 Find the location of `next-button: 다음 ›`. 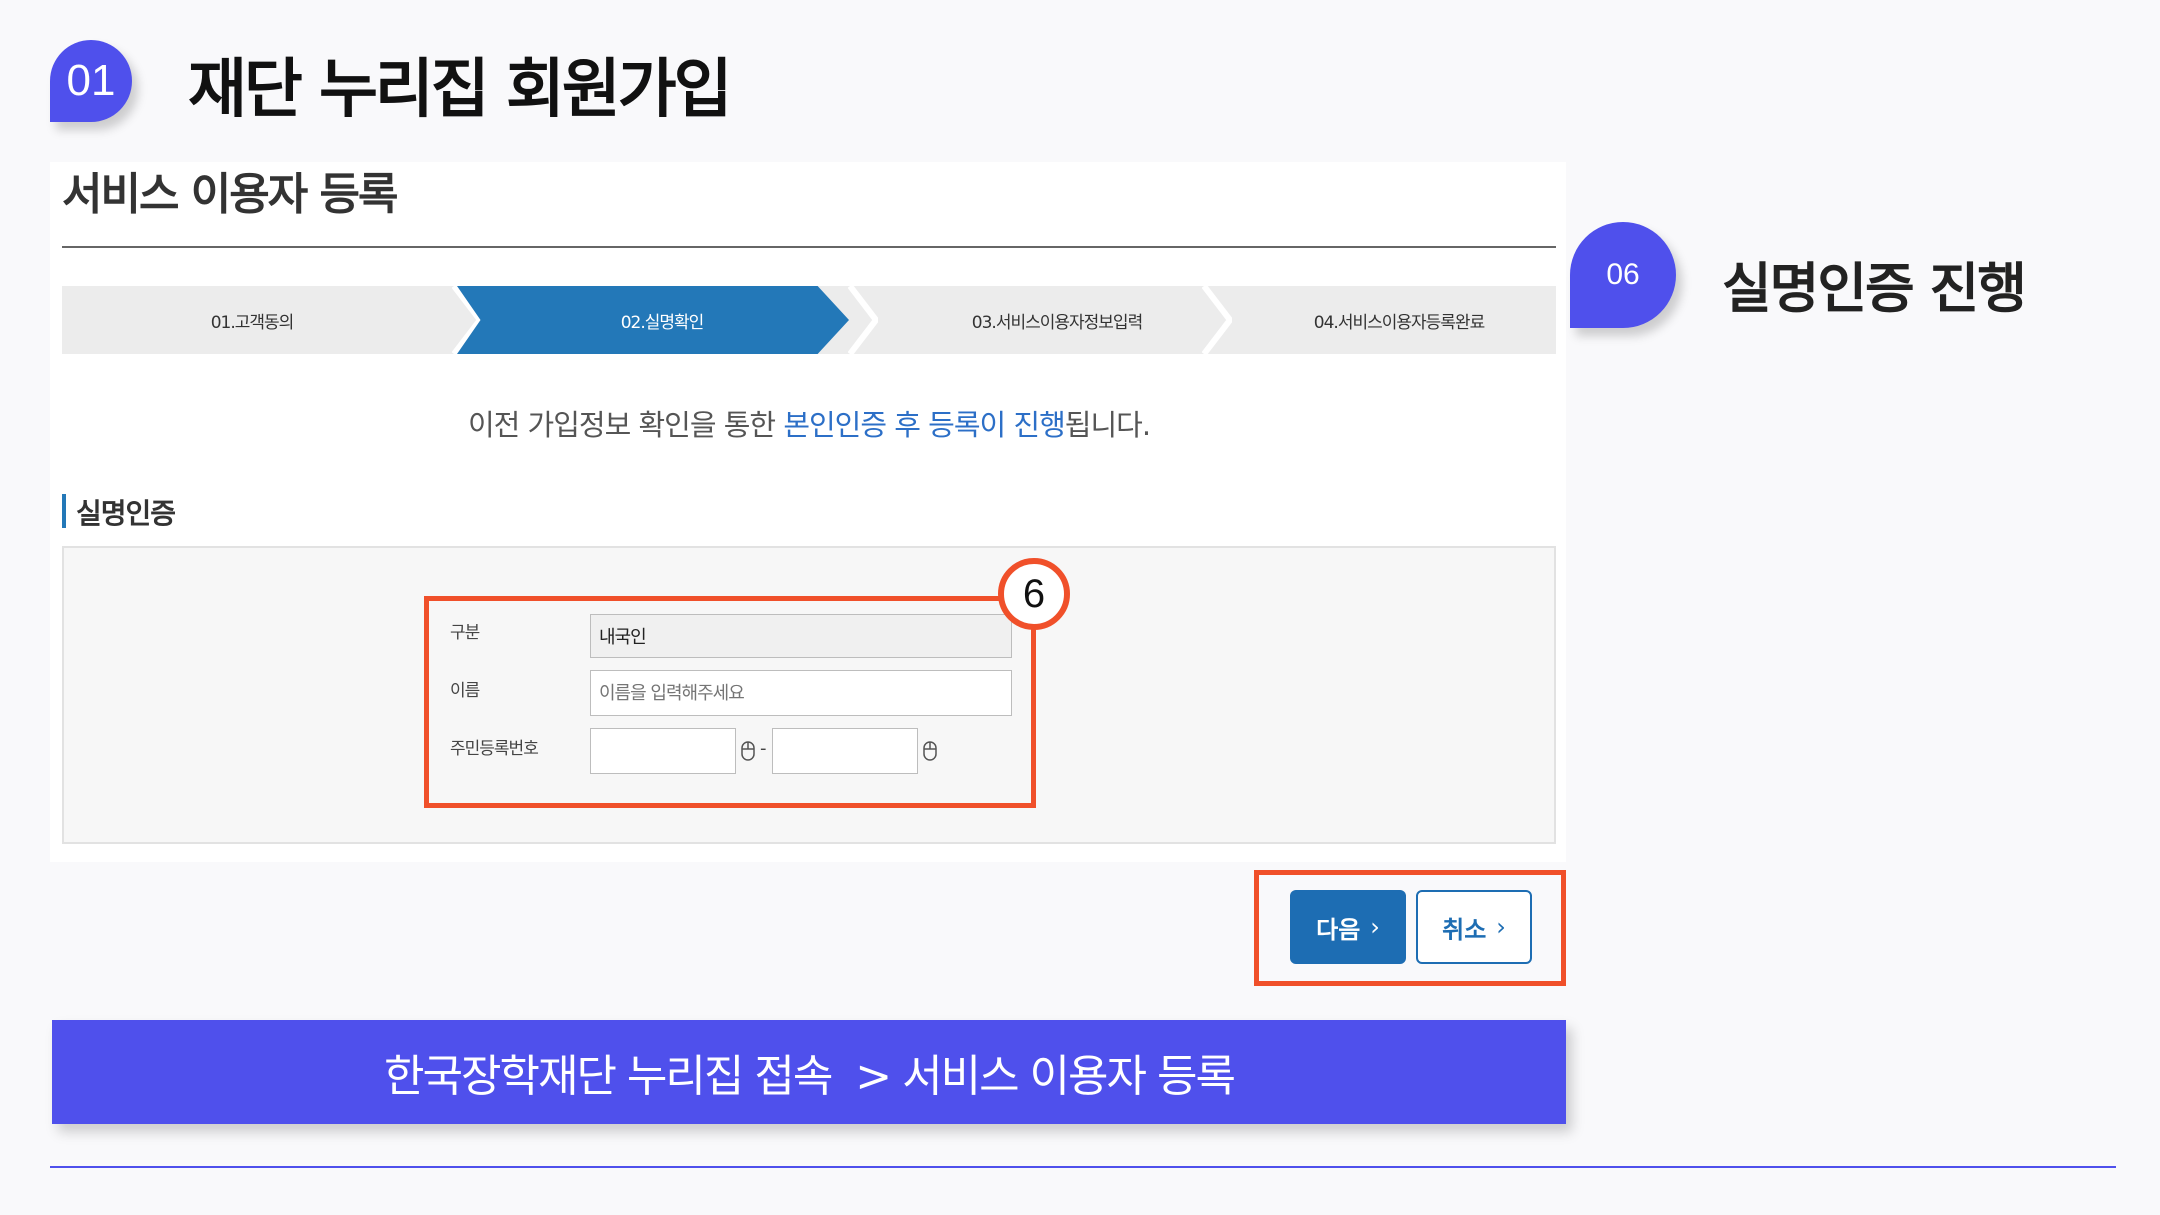

next-button: 다음 › is located at coordinates (1348, 927).